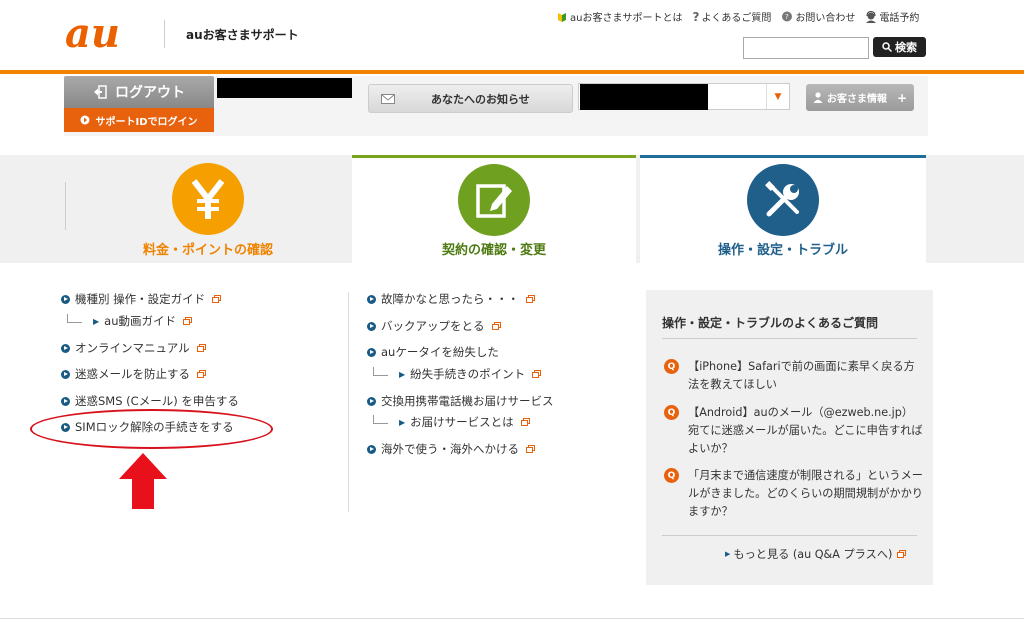 Image resolution: width=1024 pixels, height=627 pixels. I want to click on yen-icon, so click(208, 199).